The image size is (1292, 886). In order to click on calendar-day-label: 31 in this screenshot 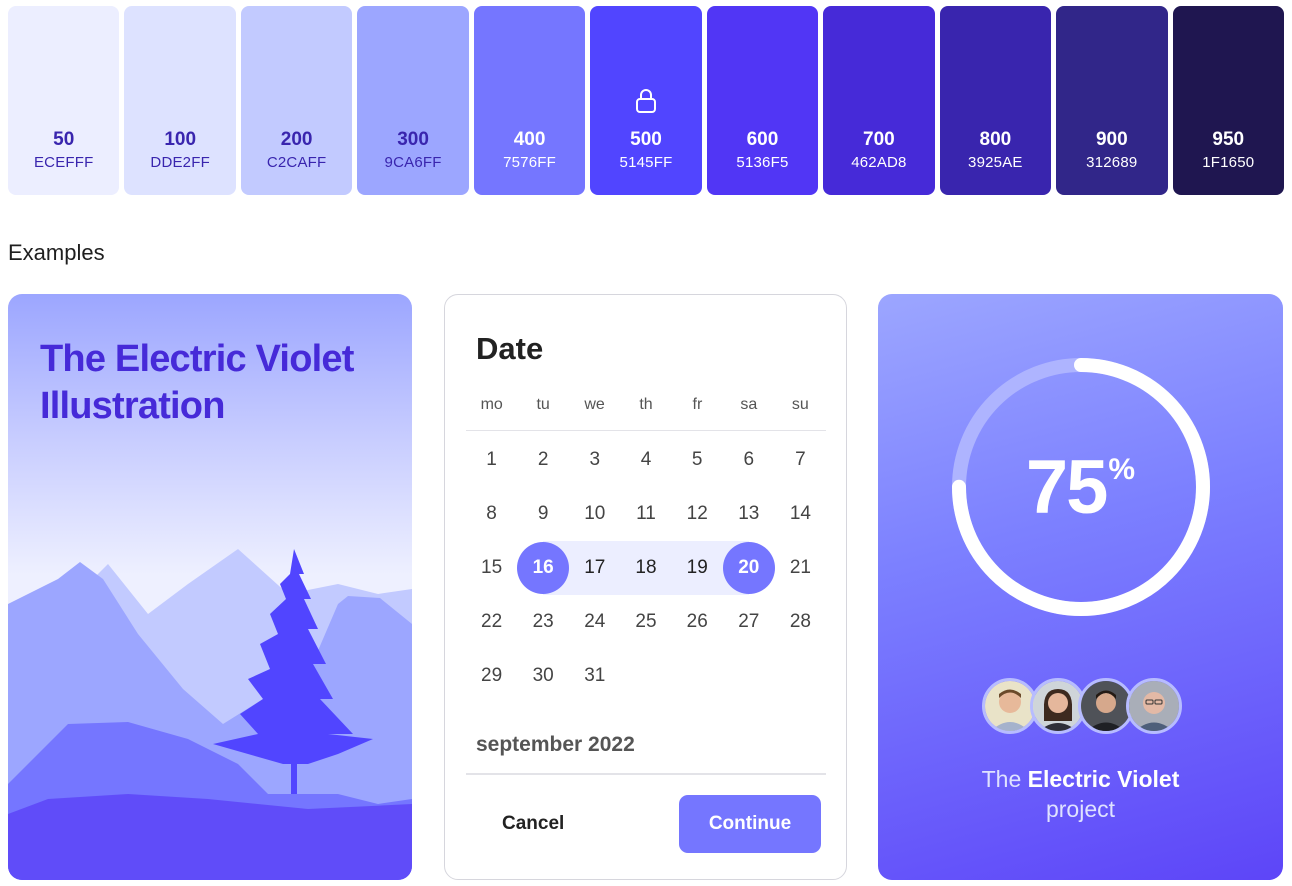, I will do `click(595, 675)`.